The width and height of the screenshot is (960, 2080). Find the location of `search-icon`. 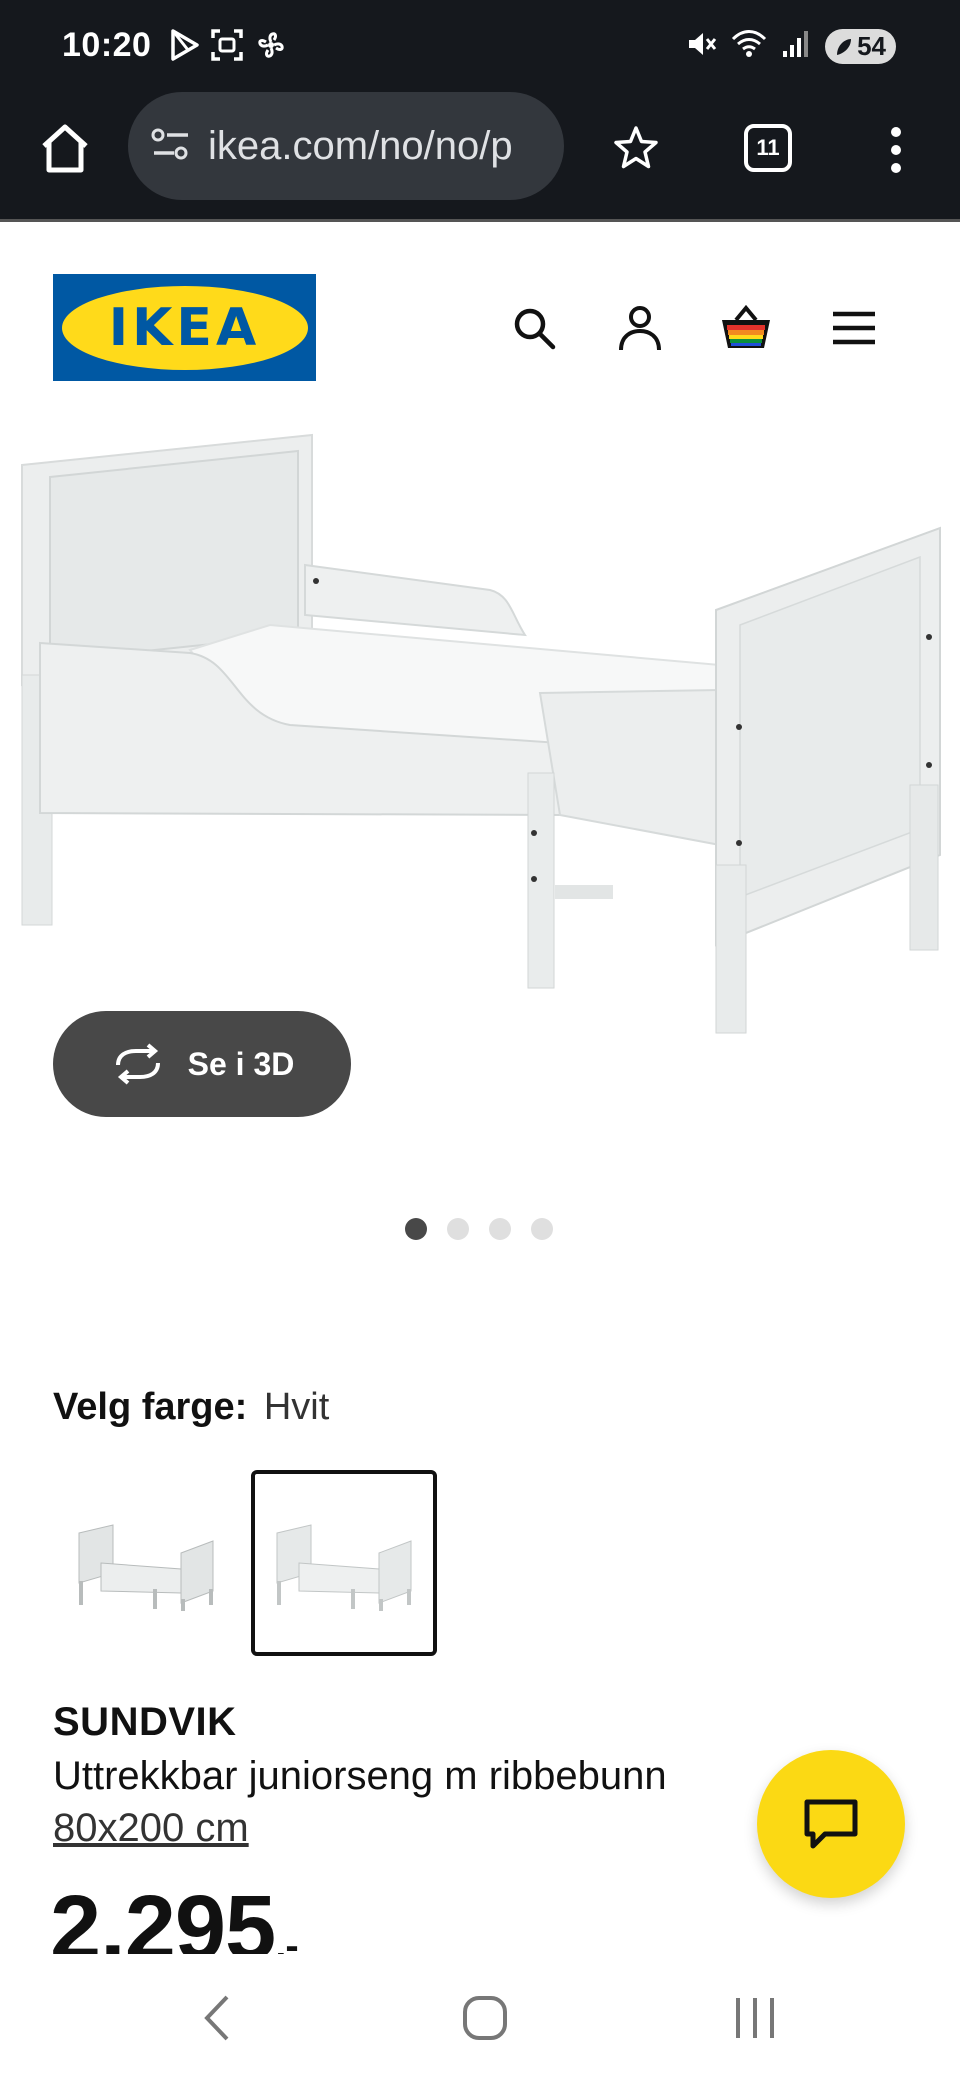

search-icon is located at coordinates (535, 329).